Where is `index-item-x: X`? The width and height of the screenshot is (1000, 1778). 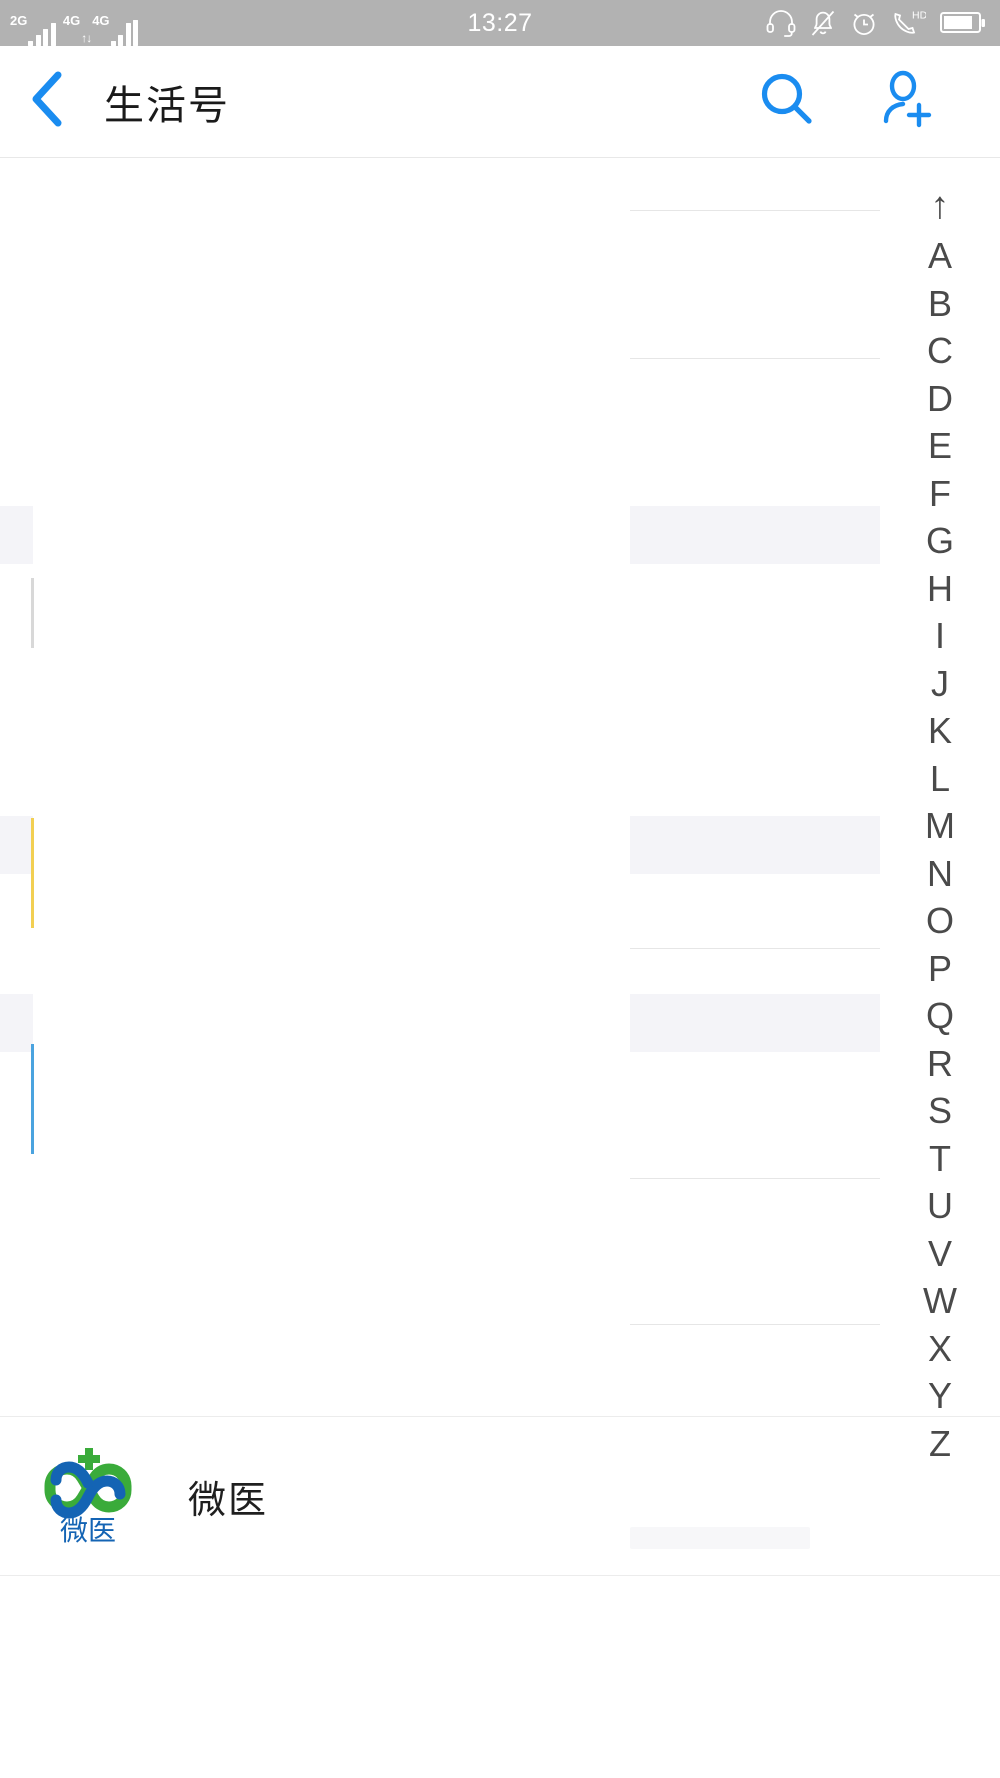 index-item-x: X is located at coordinates (940, 1349).